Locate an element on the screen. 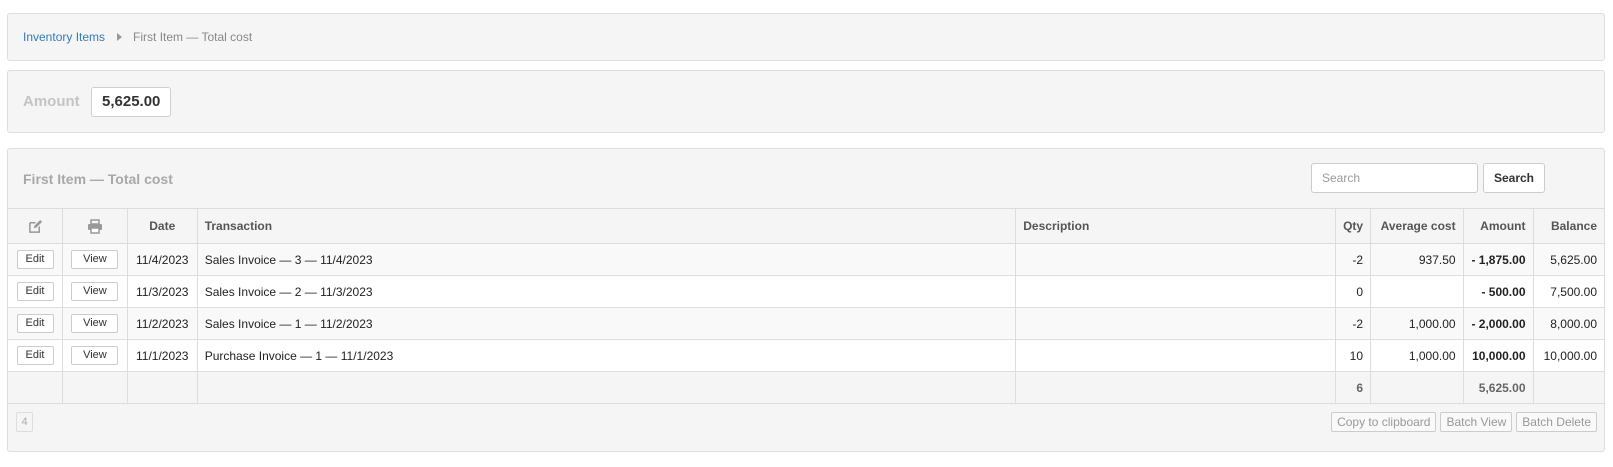 This screenshot has height=467, width=1613. cell-amount: 10,000.00 is located at coordinates (1498, 355).